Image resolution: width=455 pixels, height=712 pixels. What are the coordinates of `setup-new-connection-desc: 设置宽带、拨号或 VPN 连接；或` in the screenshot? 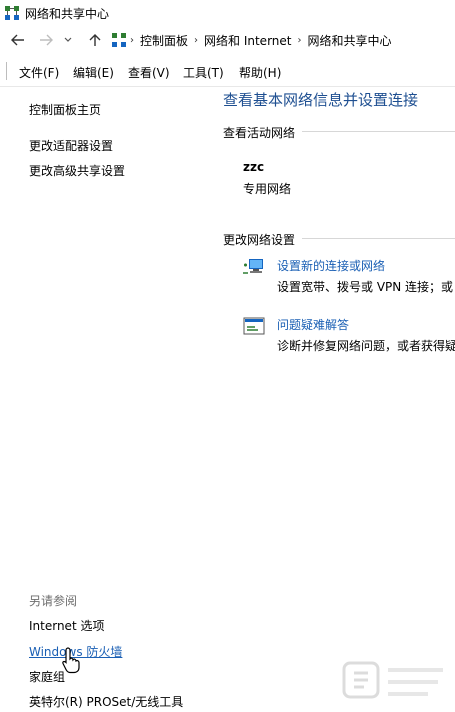 It's located at (365, 287).